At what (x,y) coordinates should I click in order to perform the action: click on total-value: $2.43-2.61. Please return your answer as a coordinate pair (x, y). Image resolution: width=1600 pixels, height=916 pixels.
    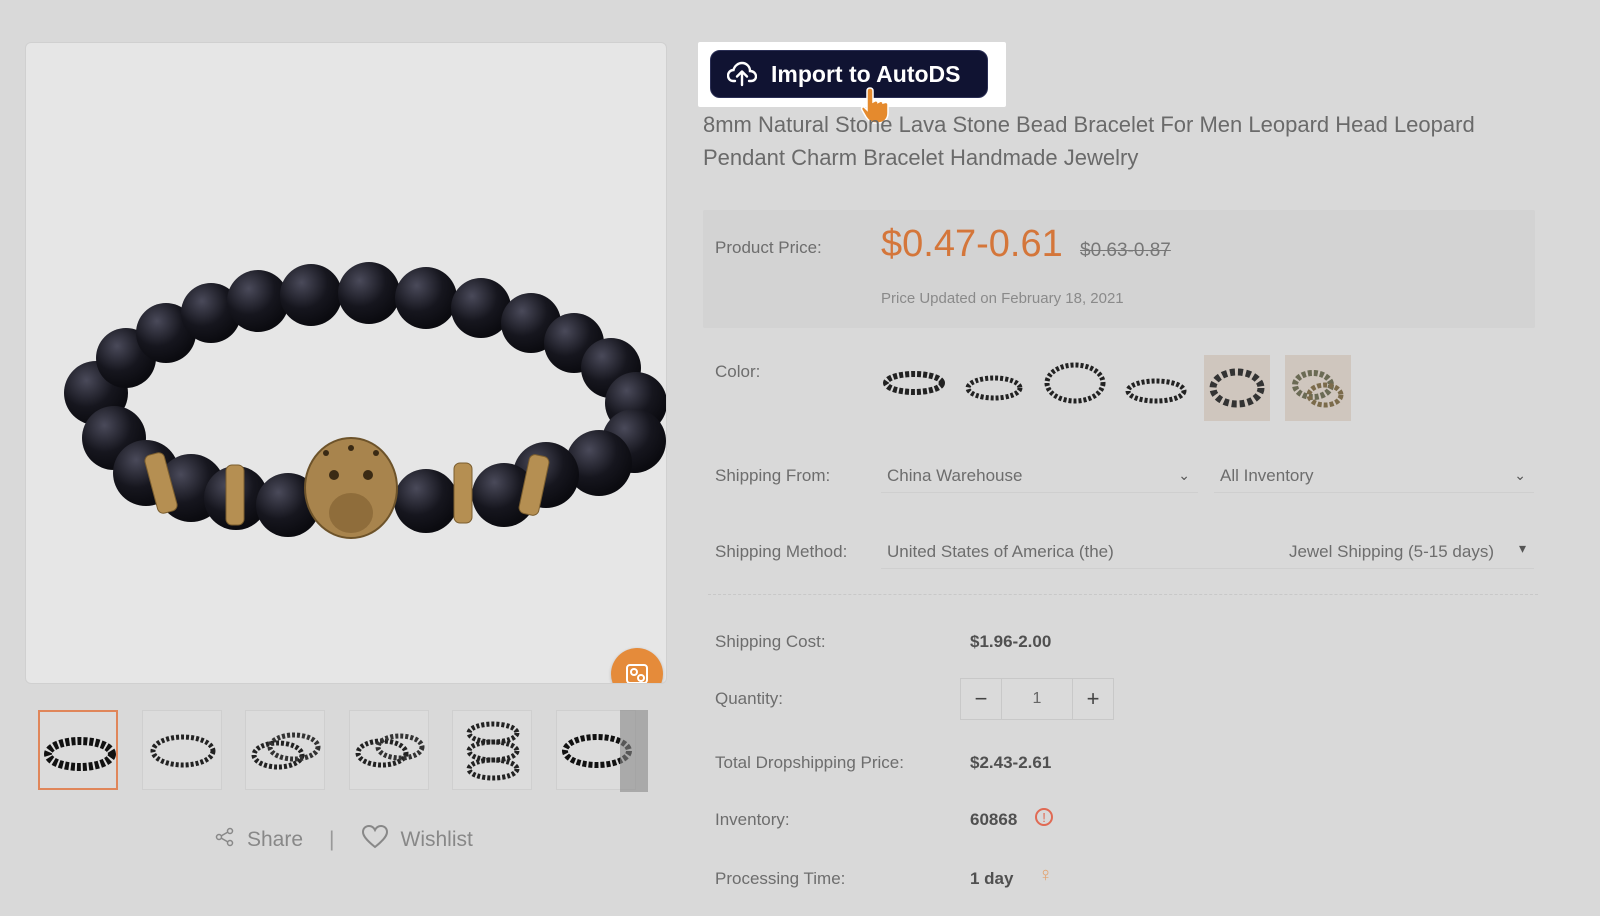
    Looking at the image, I should click on (1011, 762).